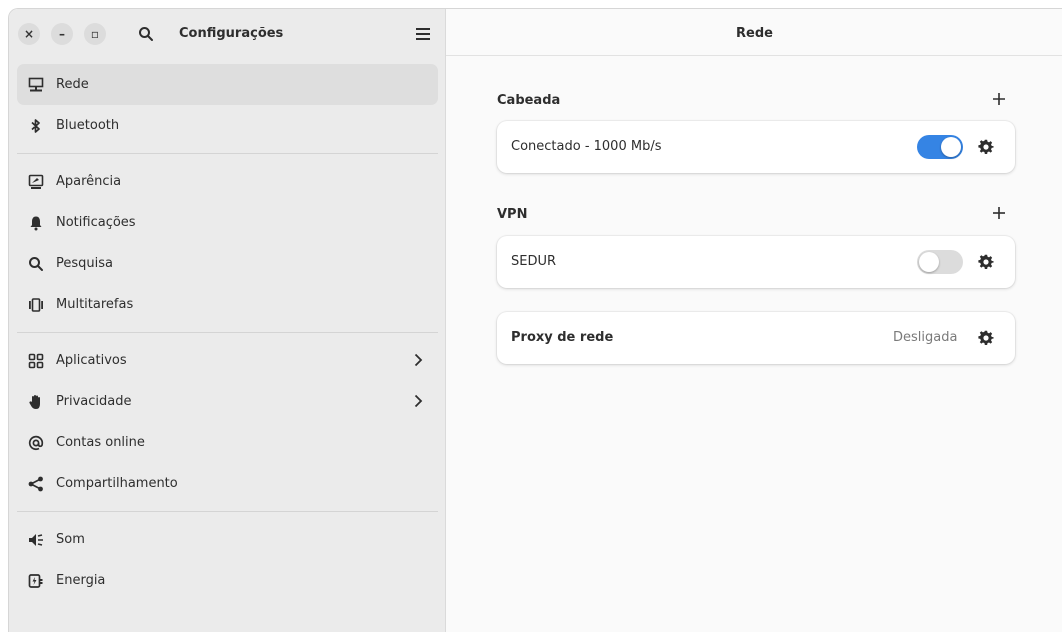  I want to click on vpn-toggle-switch, so click(940, 262).